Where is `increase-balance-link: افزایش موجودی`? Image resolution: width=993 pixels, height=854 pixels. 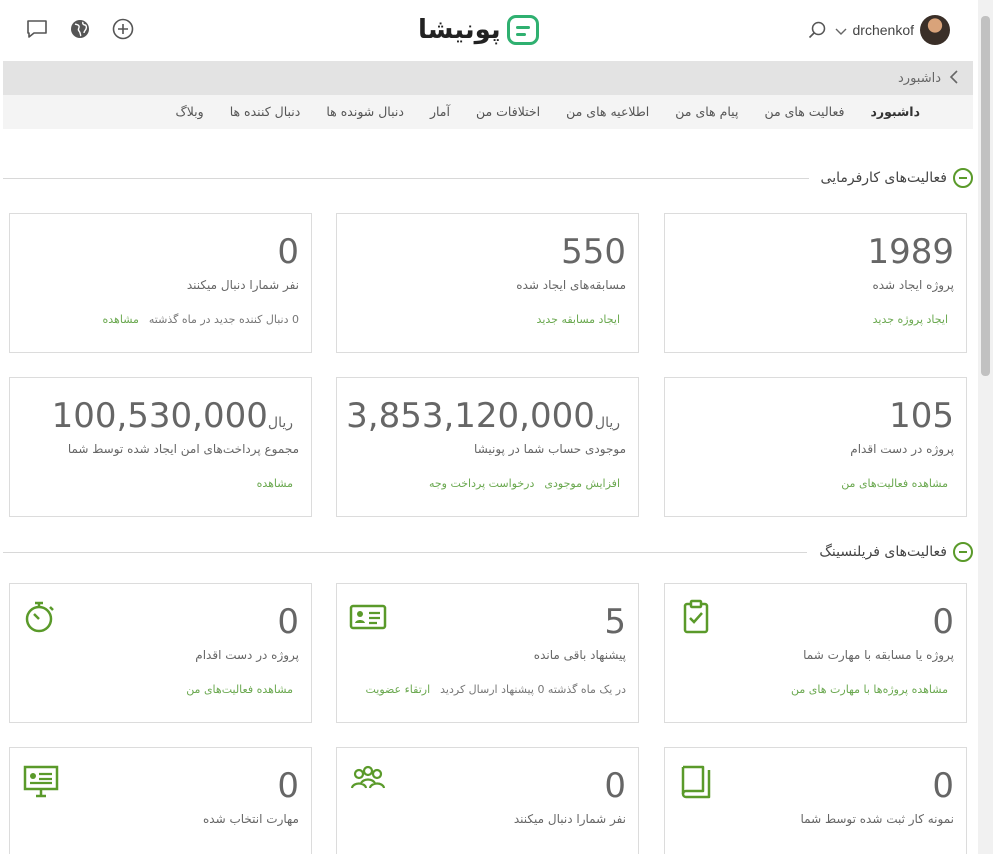
increase-balance-link: افزایش موجودی is located at coordinates (582, 483).